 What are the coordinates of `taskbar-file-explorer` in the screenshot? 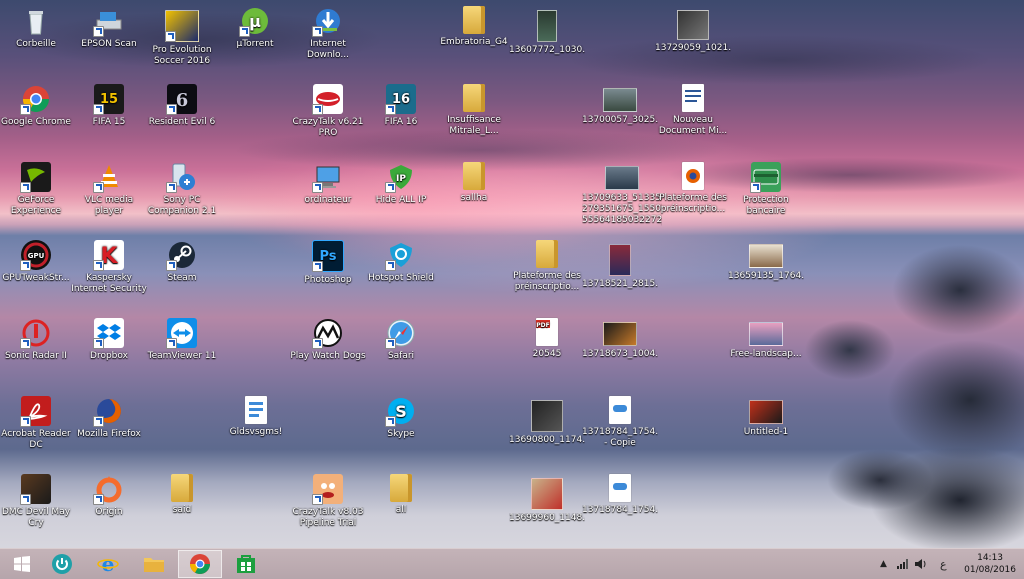 It's located at (154, 564).